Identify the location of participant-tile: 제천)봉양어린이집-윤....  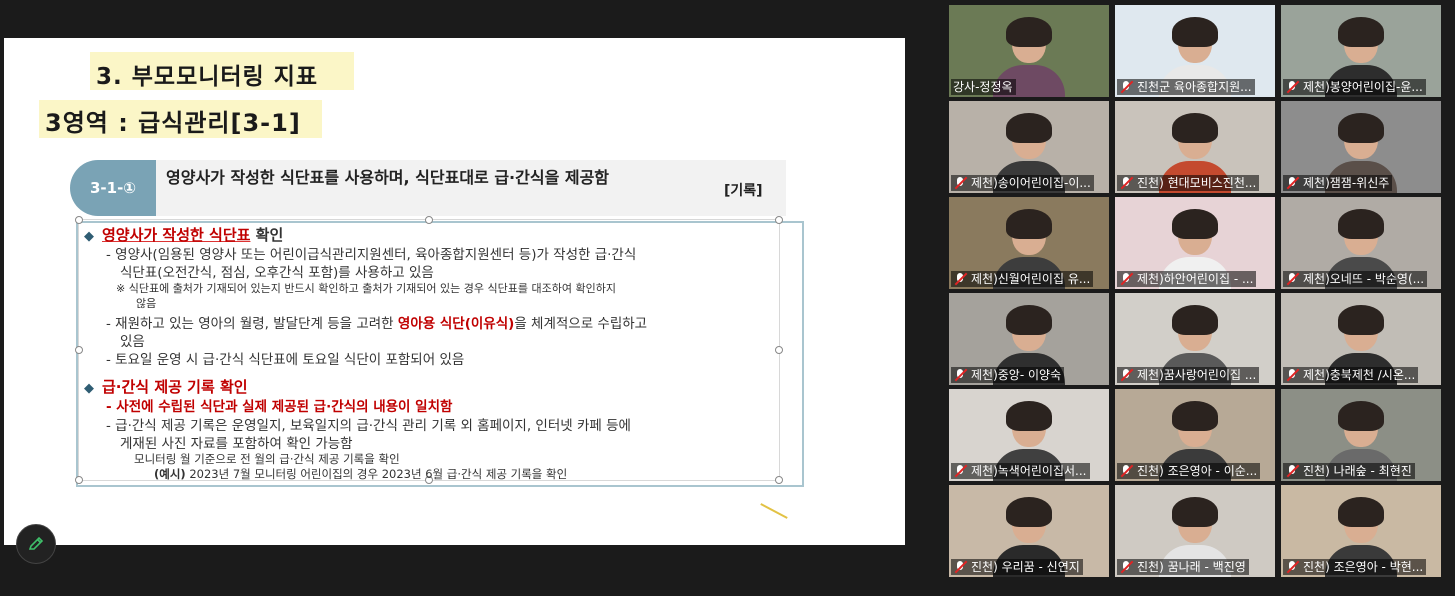
(1361, 51).